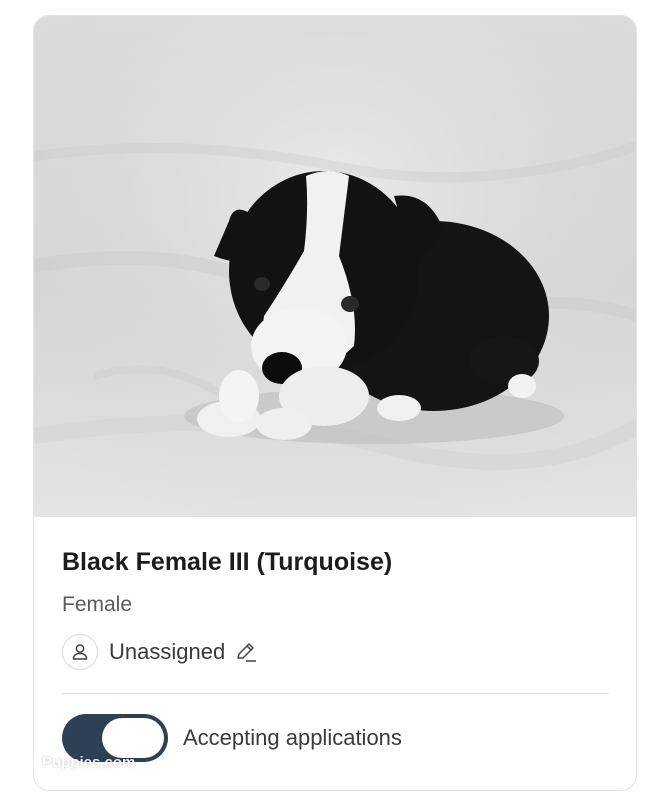 This screenshot has height=800, width=671. Describe the element at coordinates (335, 693) in the screenshot. I see `divider` at that location.